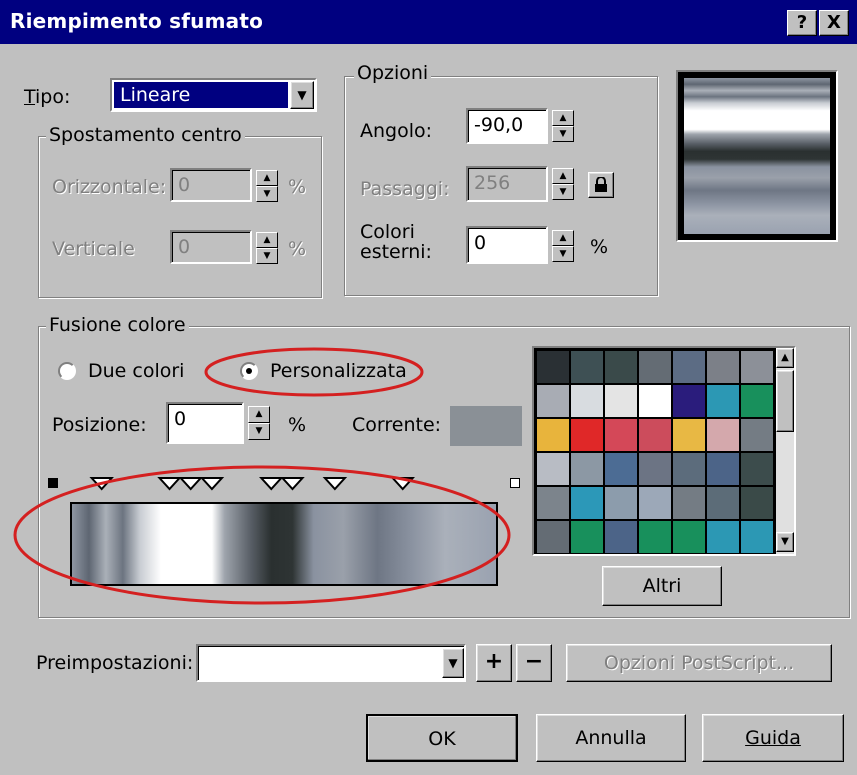  Describe the element at coordinates (662, 586) in the screenshot. I see `altri-button: Altri` at that location.